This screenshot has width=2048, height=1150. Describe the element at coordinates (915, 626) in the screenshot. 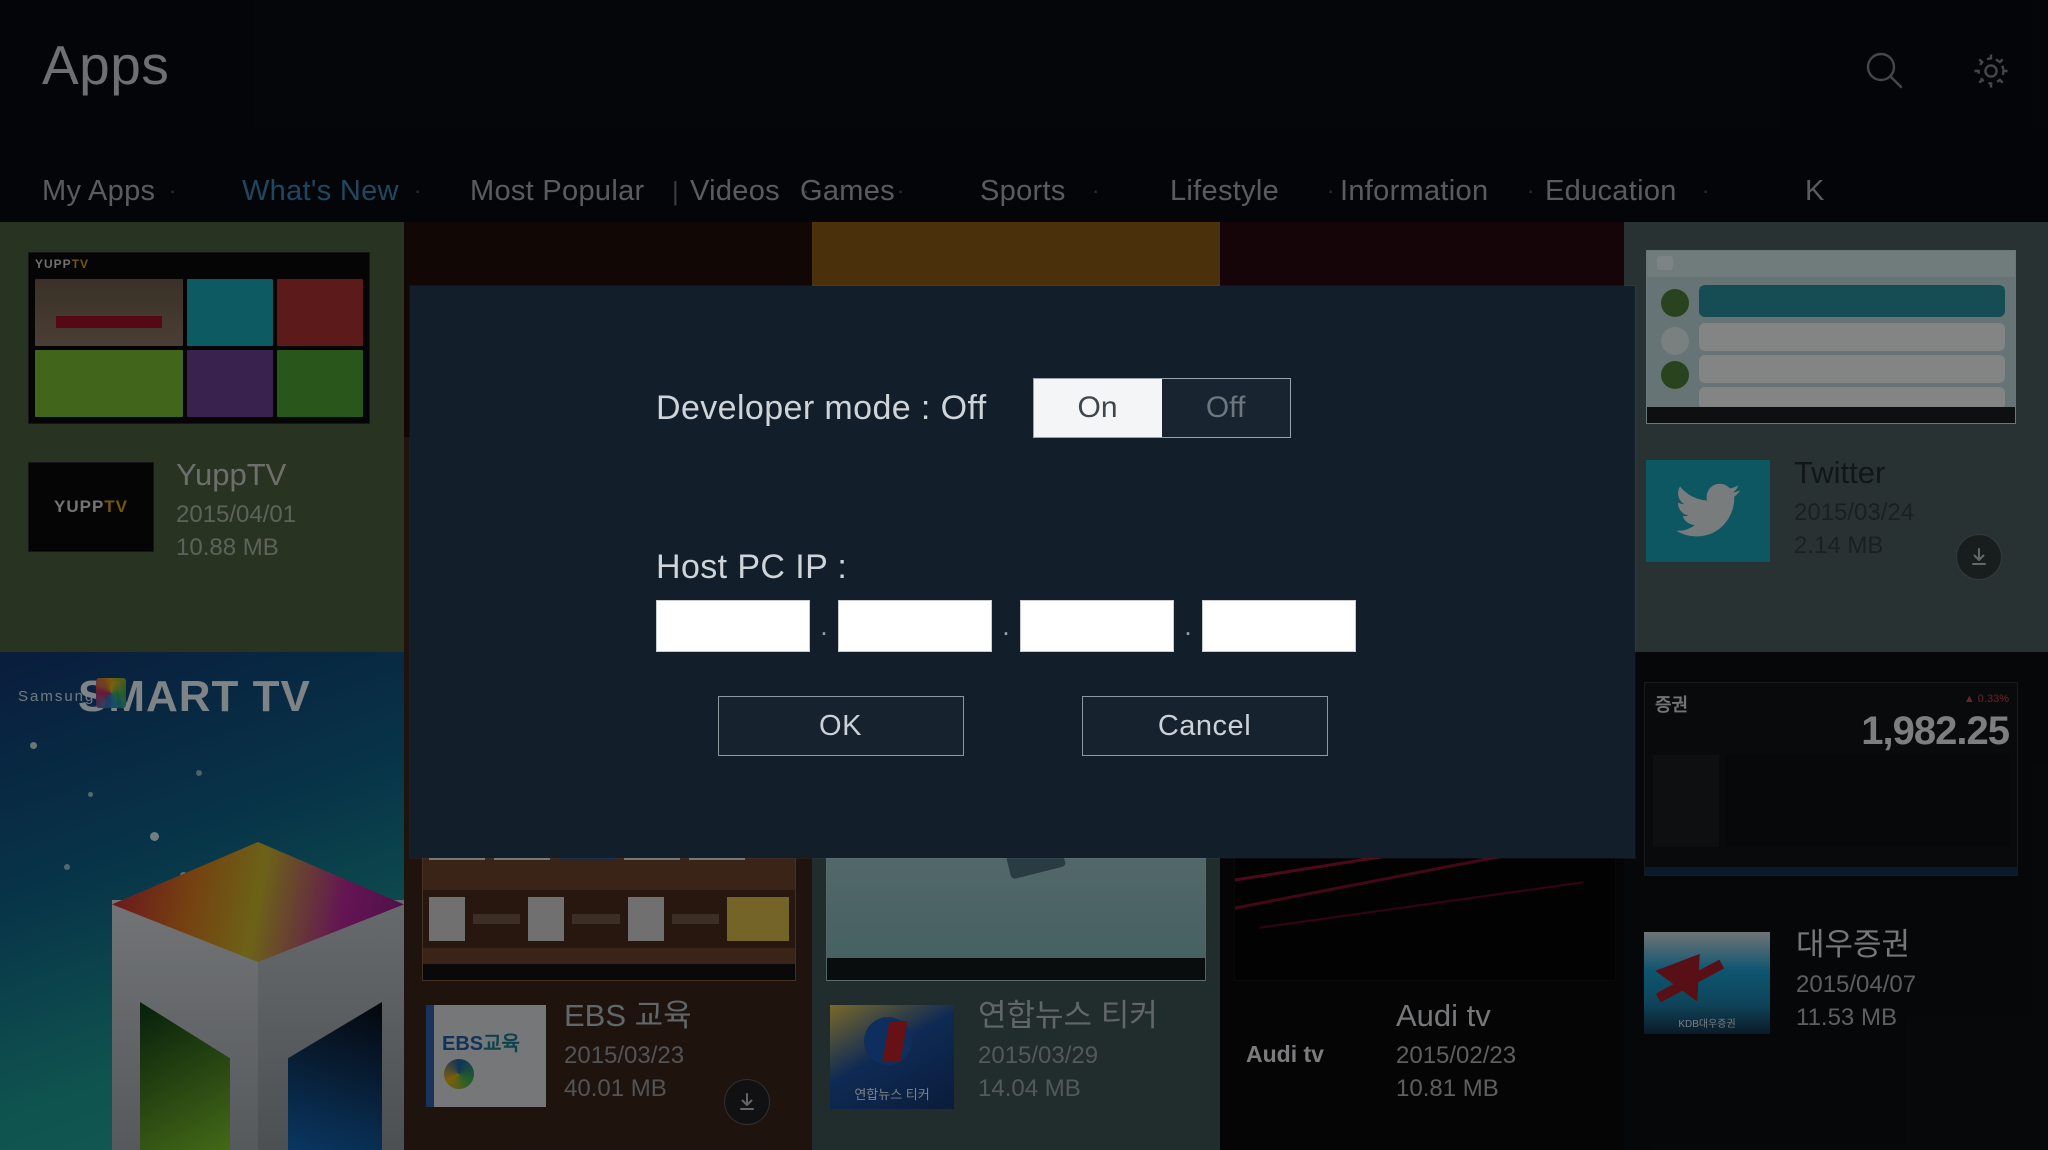

I see `ip-octet-2-input` at that location.